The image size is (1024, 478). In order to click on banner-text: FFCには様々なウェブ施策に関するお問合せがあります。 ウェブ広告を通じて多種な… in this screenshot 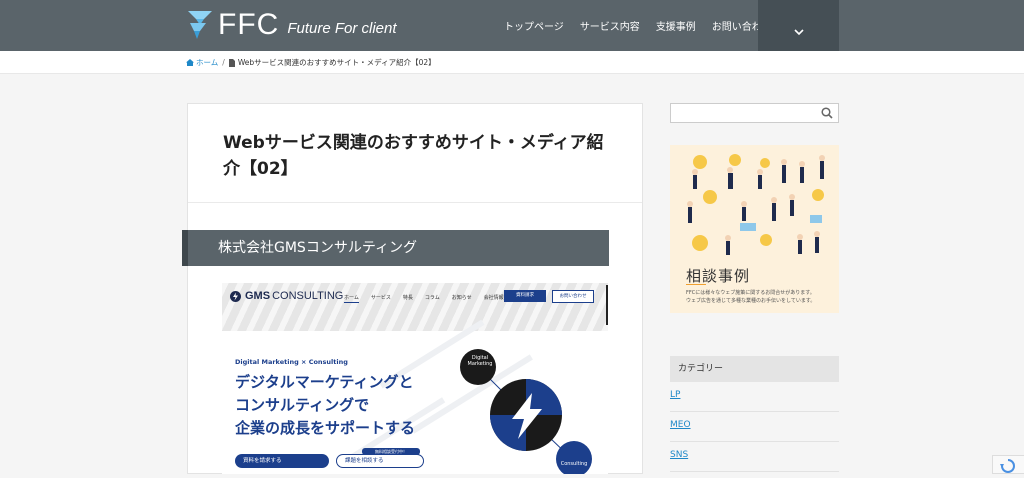, I will do `click(756, 297)`.